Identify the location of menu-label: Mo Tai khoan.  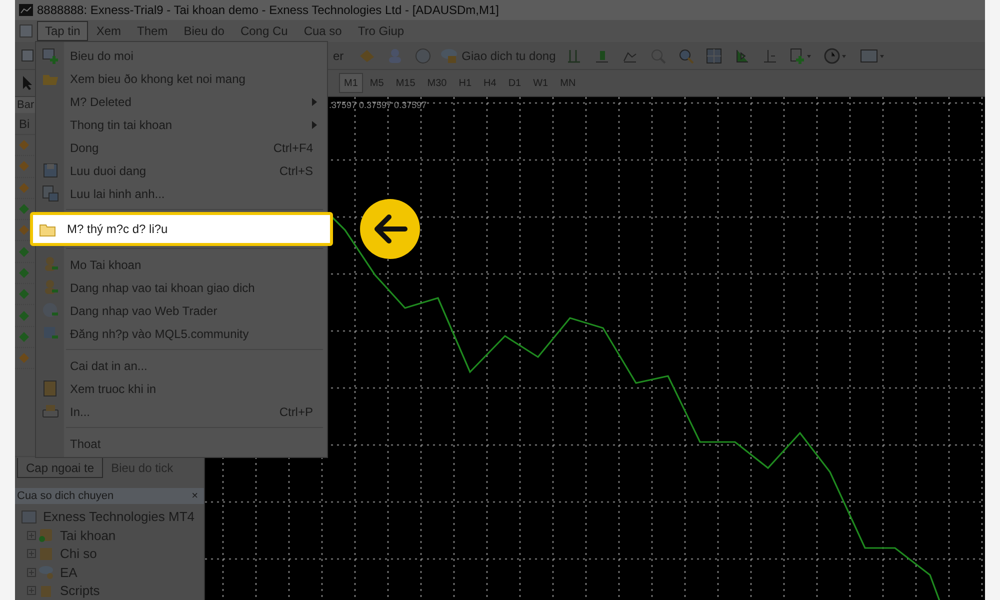
(106, 265).